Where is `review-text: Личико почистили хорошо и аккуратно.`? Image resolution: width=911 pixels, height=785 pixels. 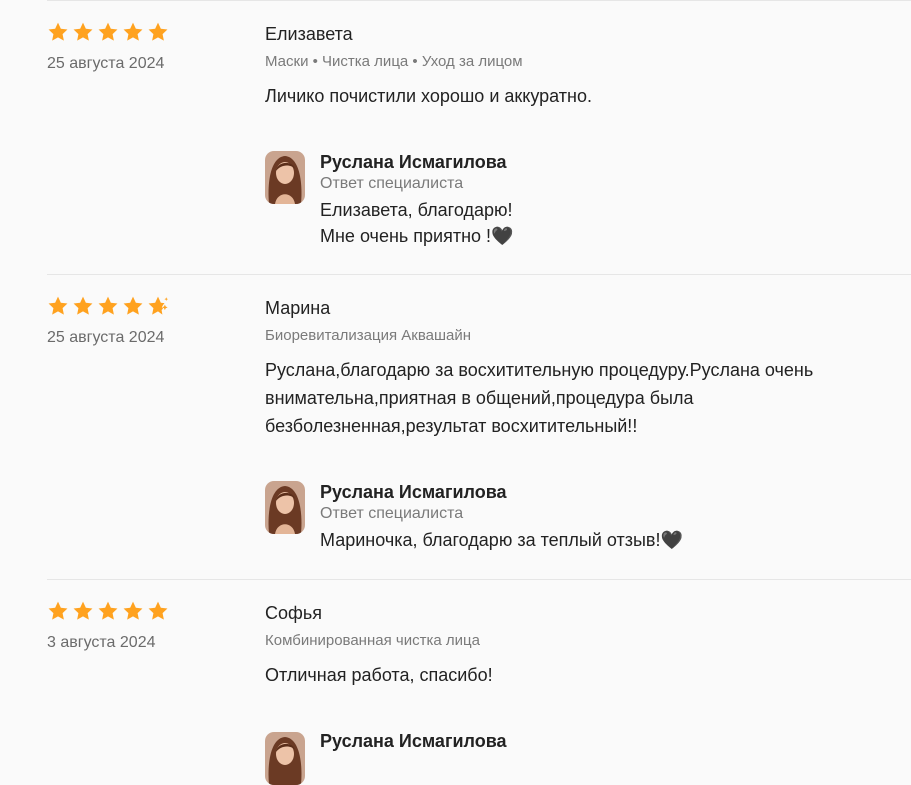
review-text: Личико почистили хорошо и аккуратно. is located at coordinates (428, 96).